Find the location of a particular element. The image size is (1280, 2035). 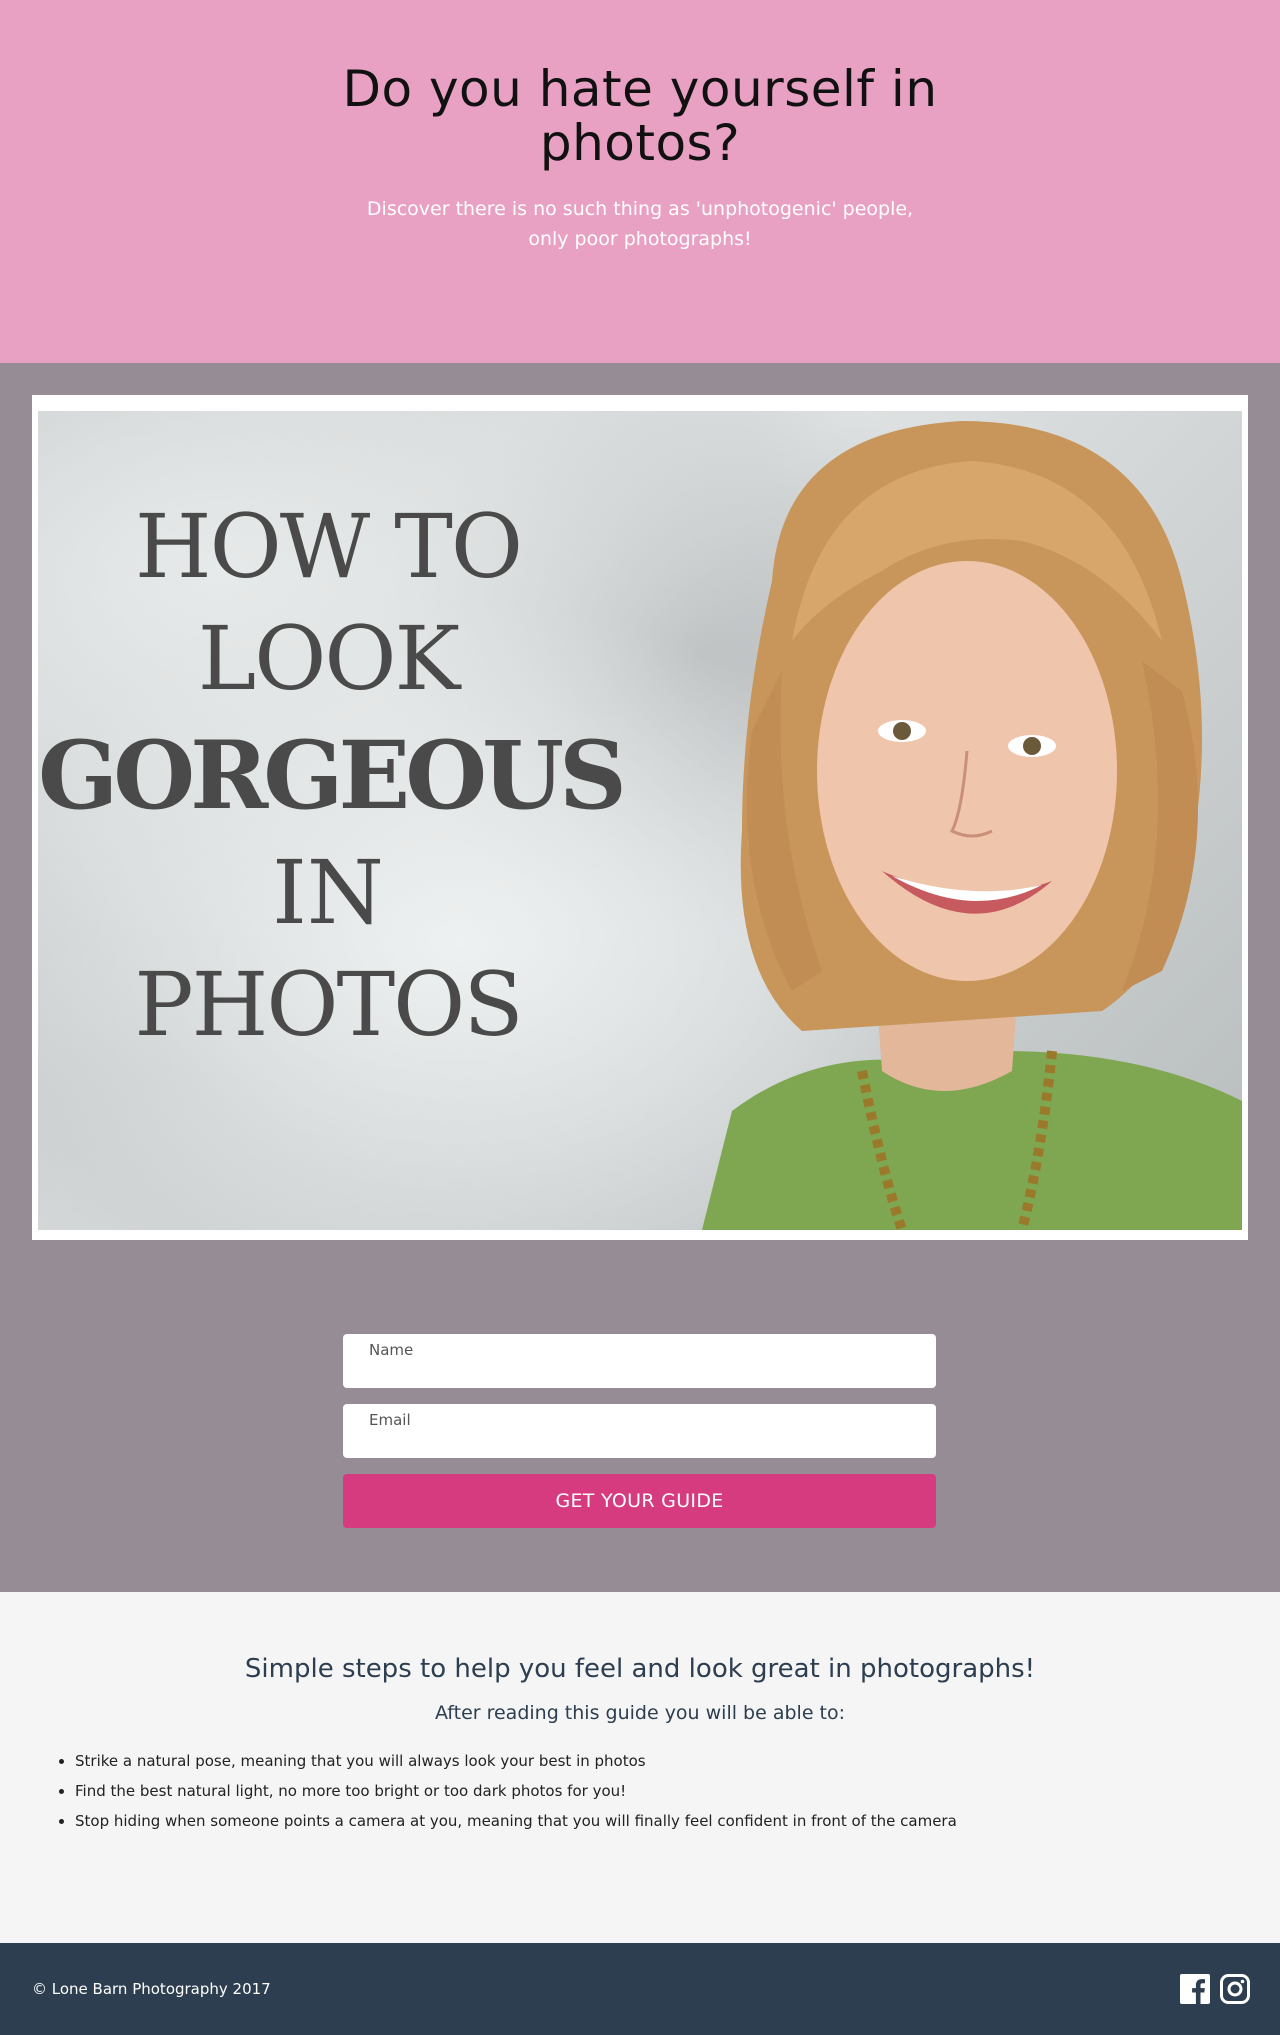

get-your-guide-button: GET YOUR GUIDE is located at coordinates (639, 1501).